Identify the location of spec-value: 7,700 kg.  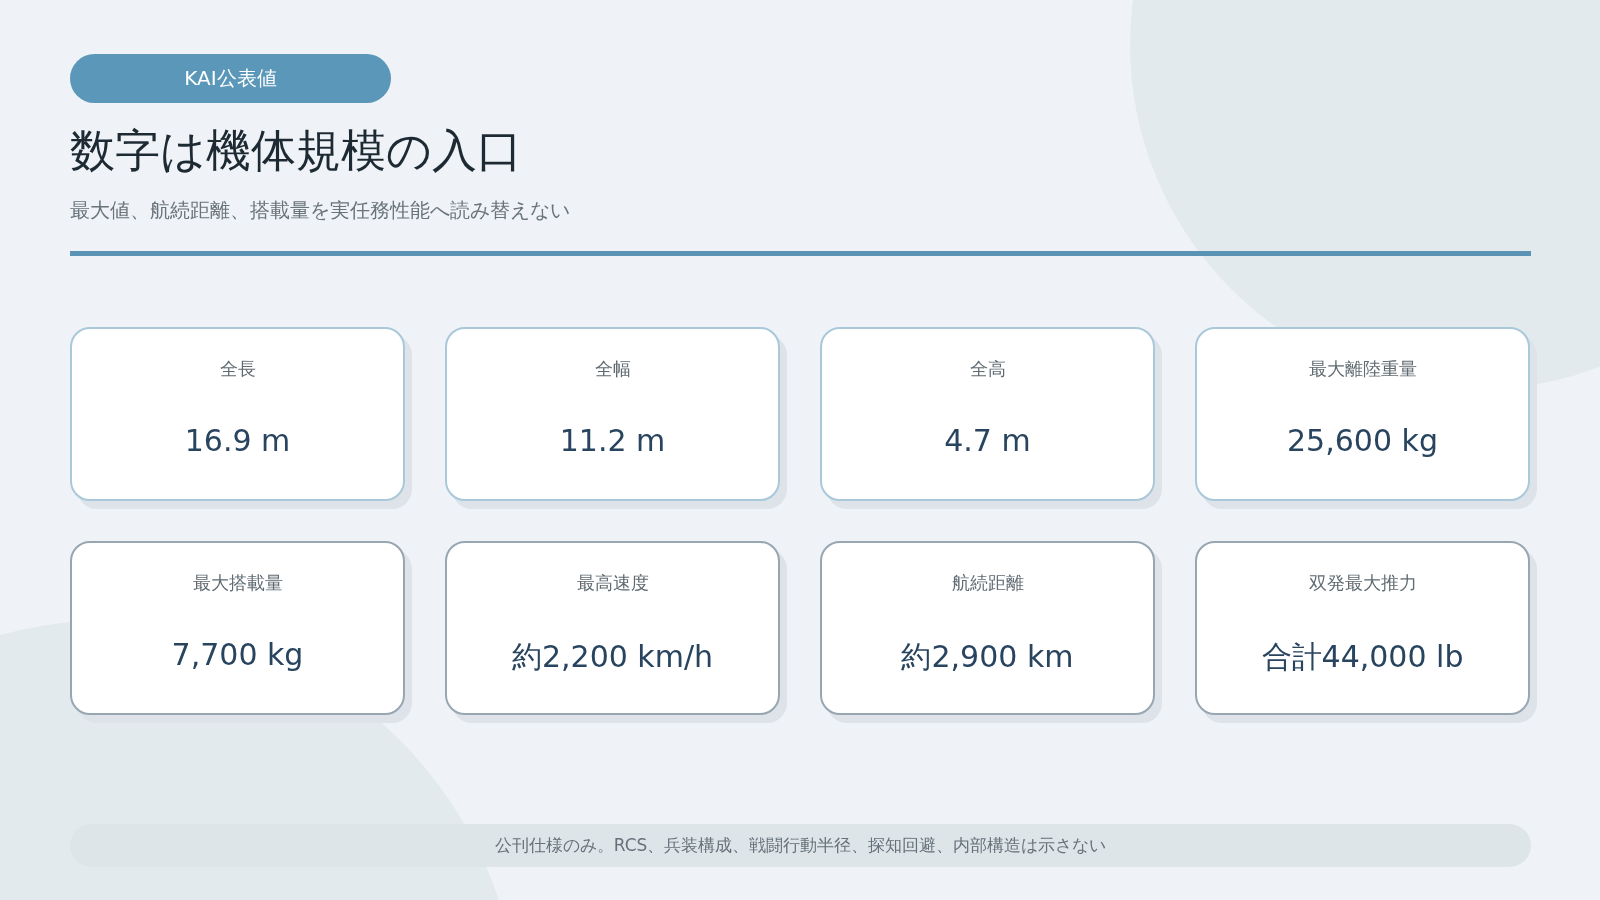
(237, 654).